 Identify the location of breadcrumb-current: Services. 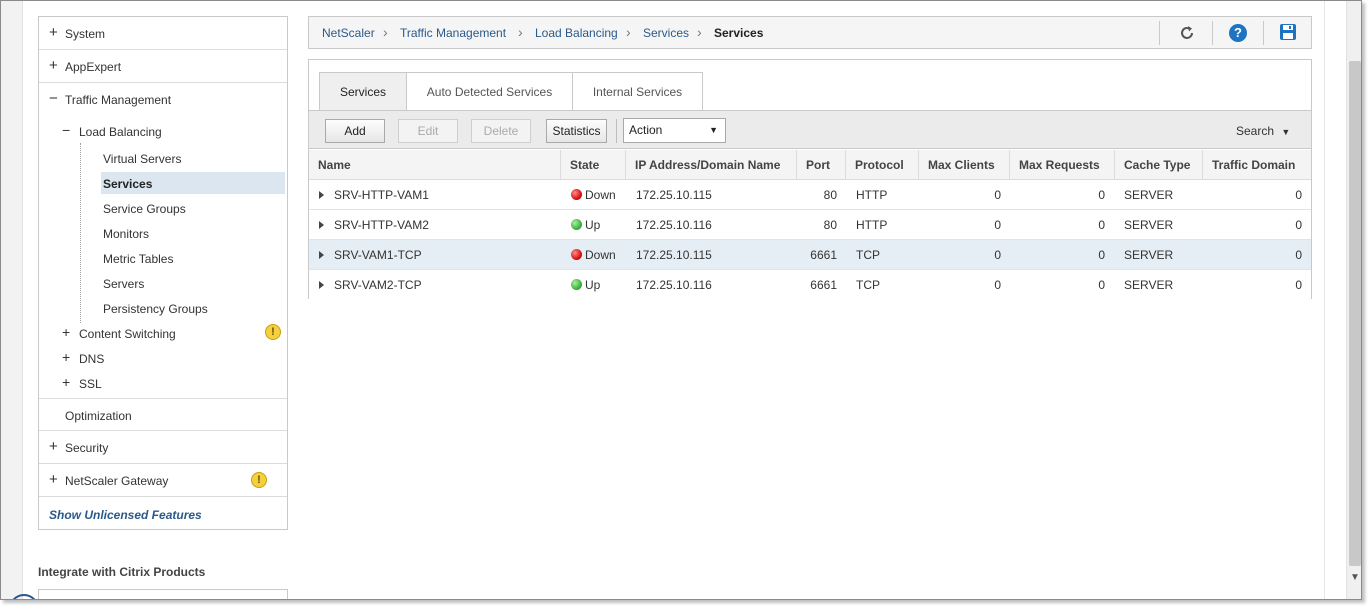
(739, 33).